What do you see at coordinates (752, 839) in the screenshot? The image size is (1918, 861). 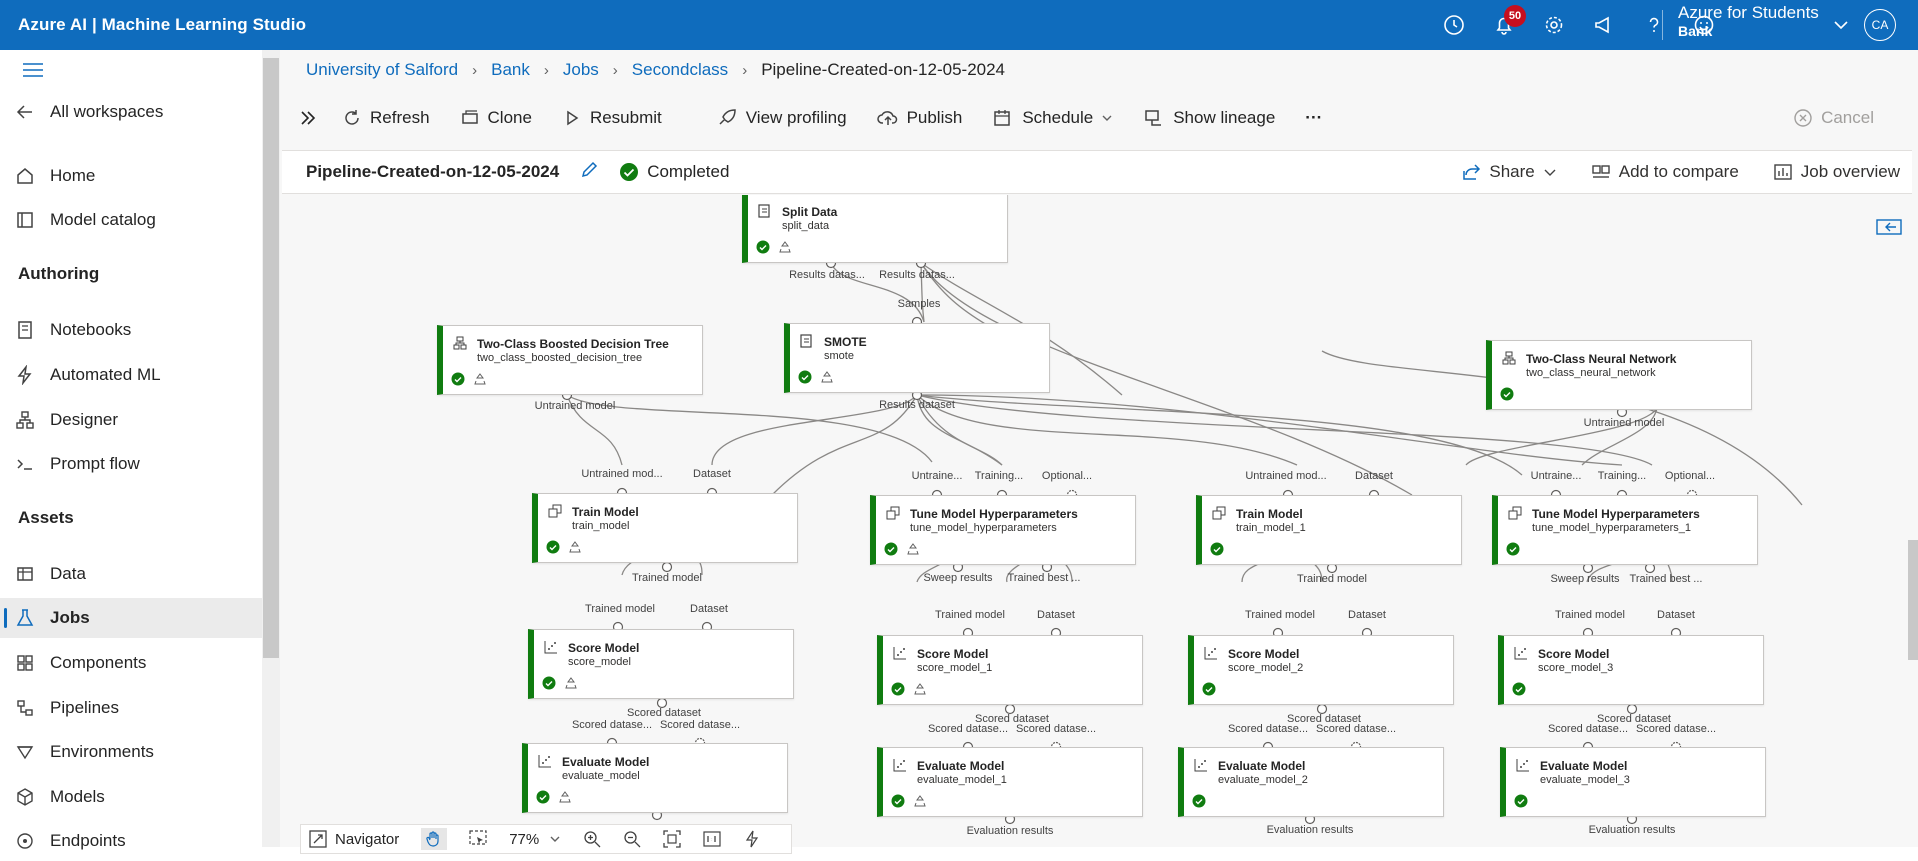 I see `auto-layout-icon` at bounding box center [752, 839].